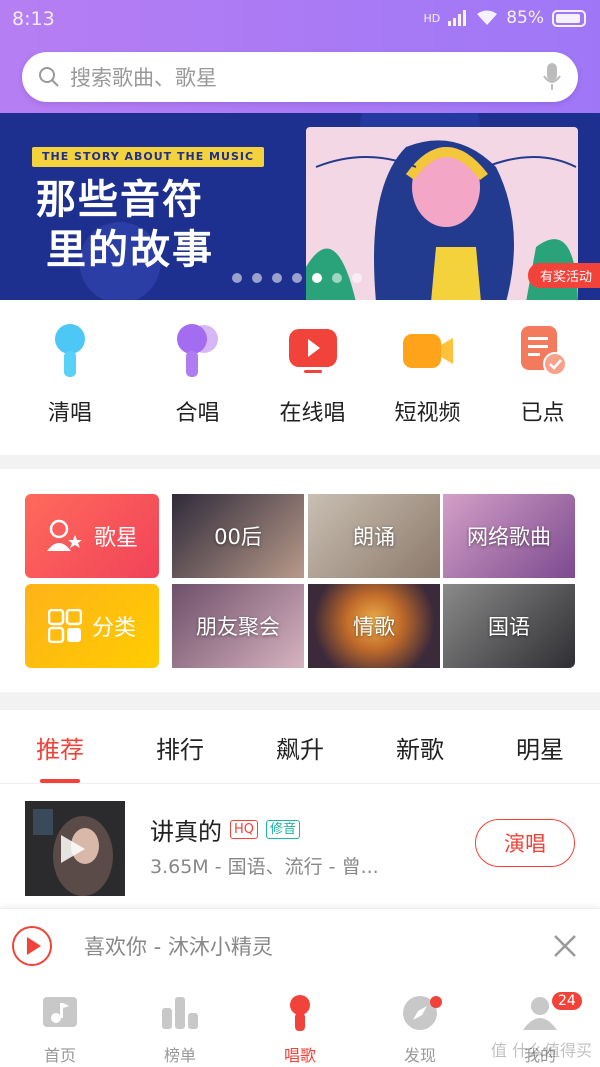  I want to click on signal-label: HD, so click(432, 18).